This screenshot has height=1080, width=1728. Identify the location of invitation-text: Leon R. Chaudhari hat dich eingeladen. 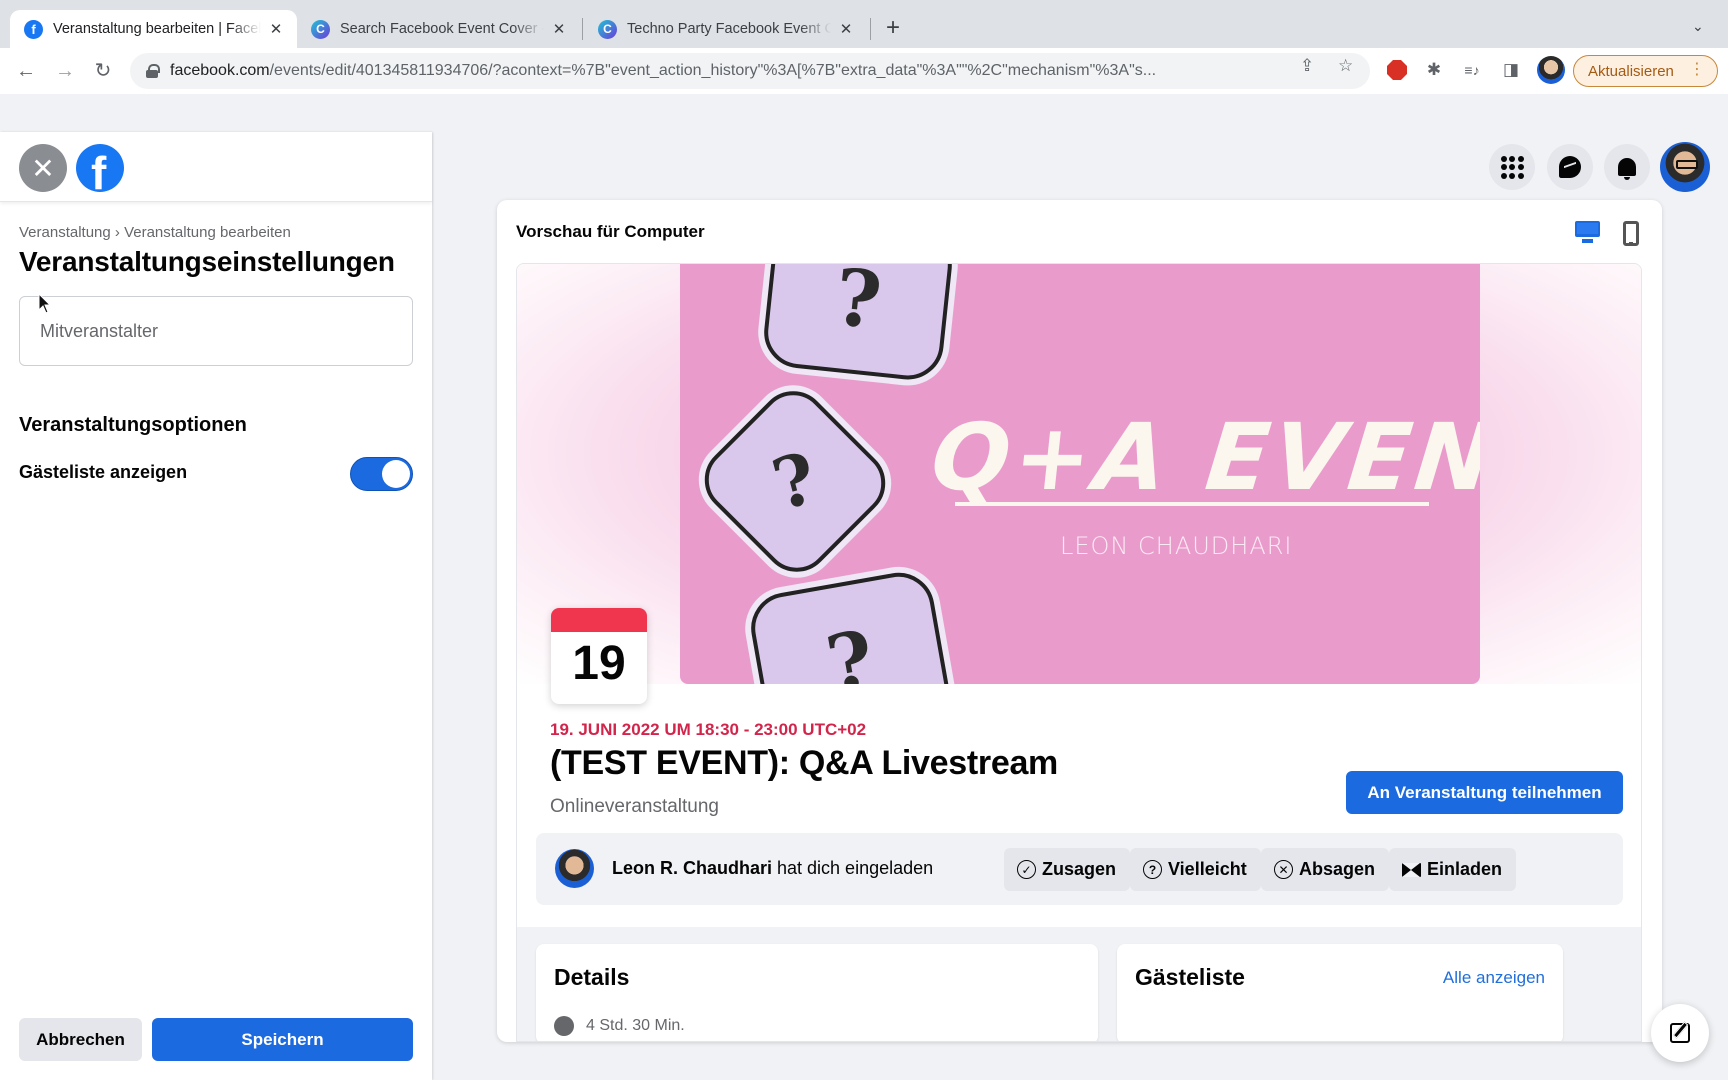
(773, 868).